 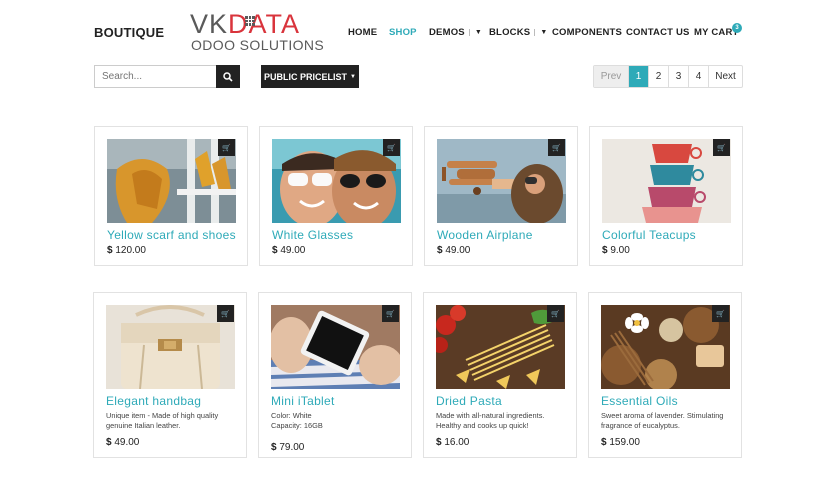 What do you see at coordinates (258, 45) in the screenshot?
I see `logo-subtitle: ODOO SOLUTIONS` at bounding box center [258, 45].